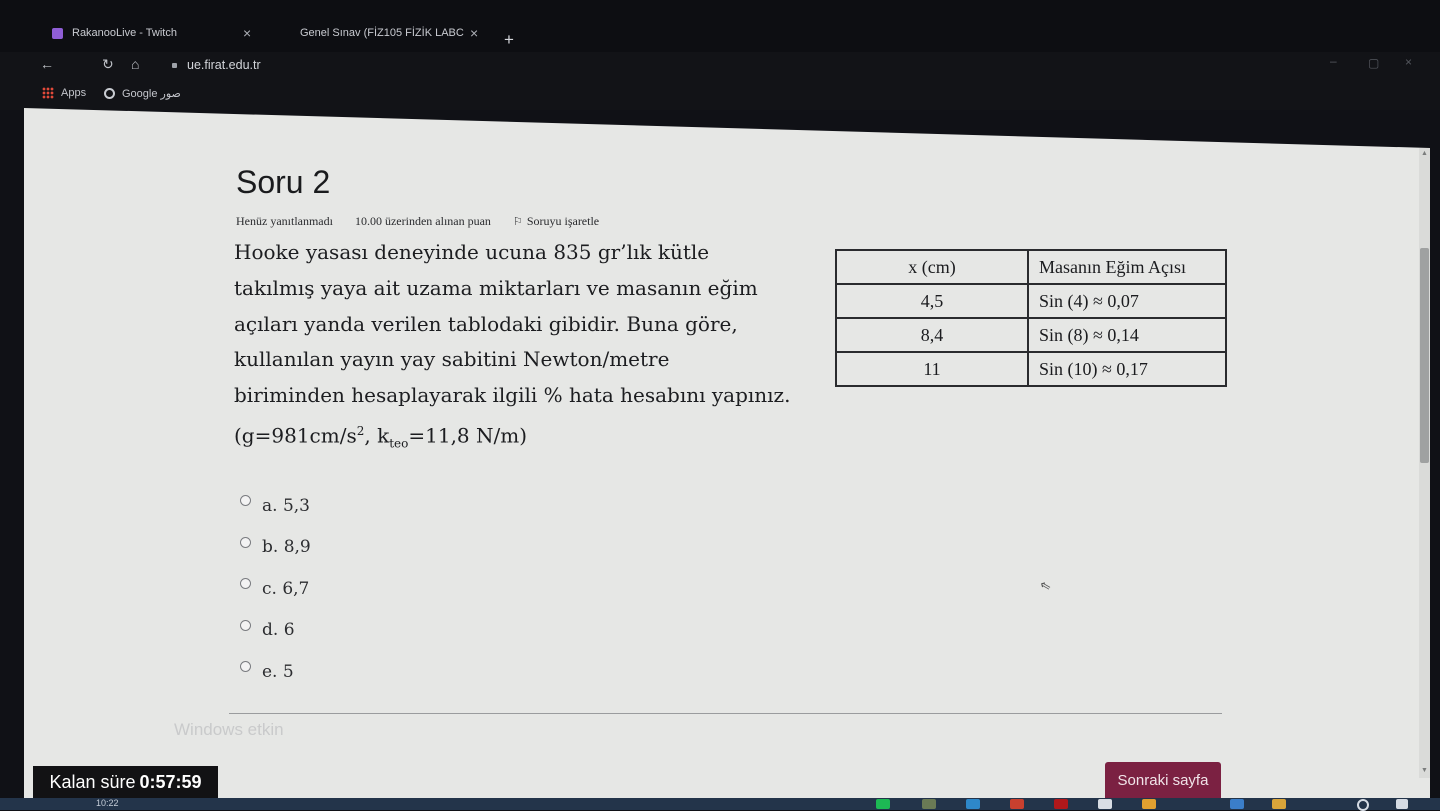 The height and width of the screenshot is (811, 1440). What do you see at coordinates (932, 267) in the screenshot?
I see `table-header: x (cm)` at bounding box center [932, 267].